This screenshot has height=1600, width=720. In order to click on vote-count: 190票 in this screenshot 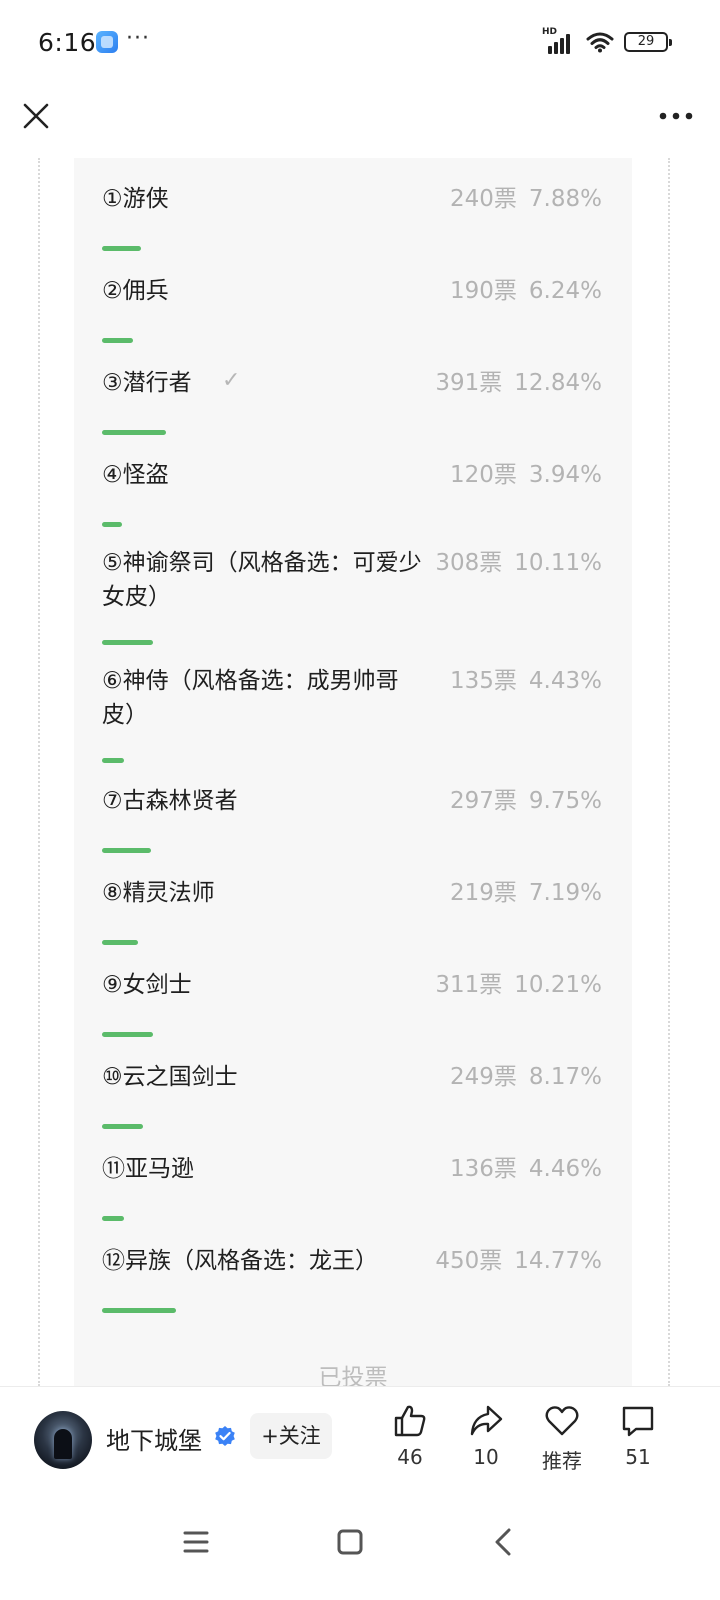, I will do `click(483, 291)`.